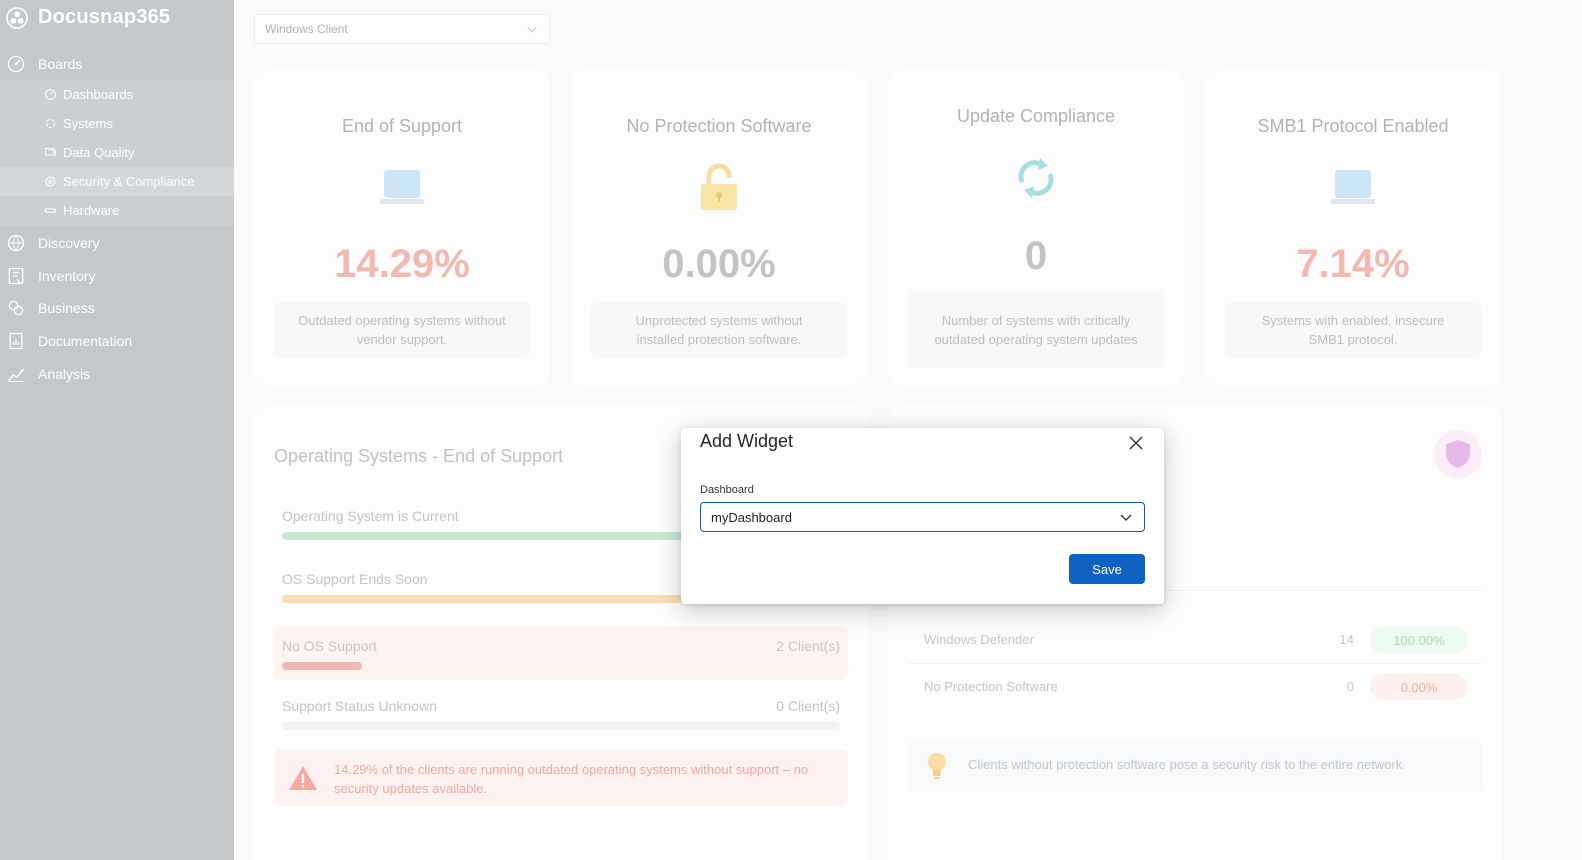 This screenshot has height=860, width=1582. I want to click on lightbulb-icon, so click(937, 766).